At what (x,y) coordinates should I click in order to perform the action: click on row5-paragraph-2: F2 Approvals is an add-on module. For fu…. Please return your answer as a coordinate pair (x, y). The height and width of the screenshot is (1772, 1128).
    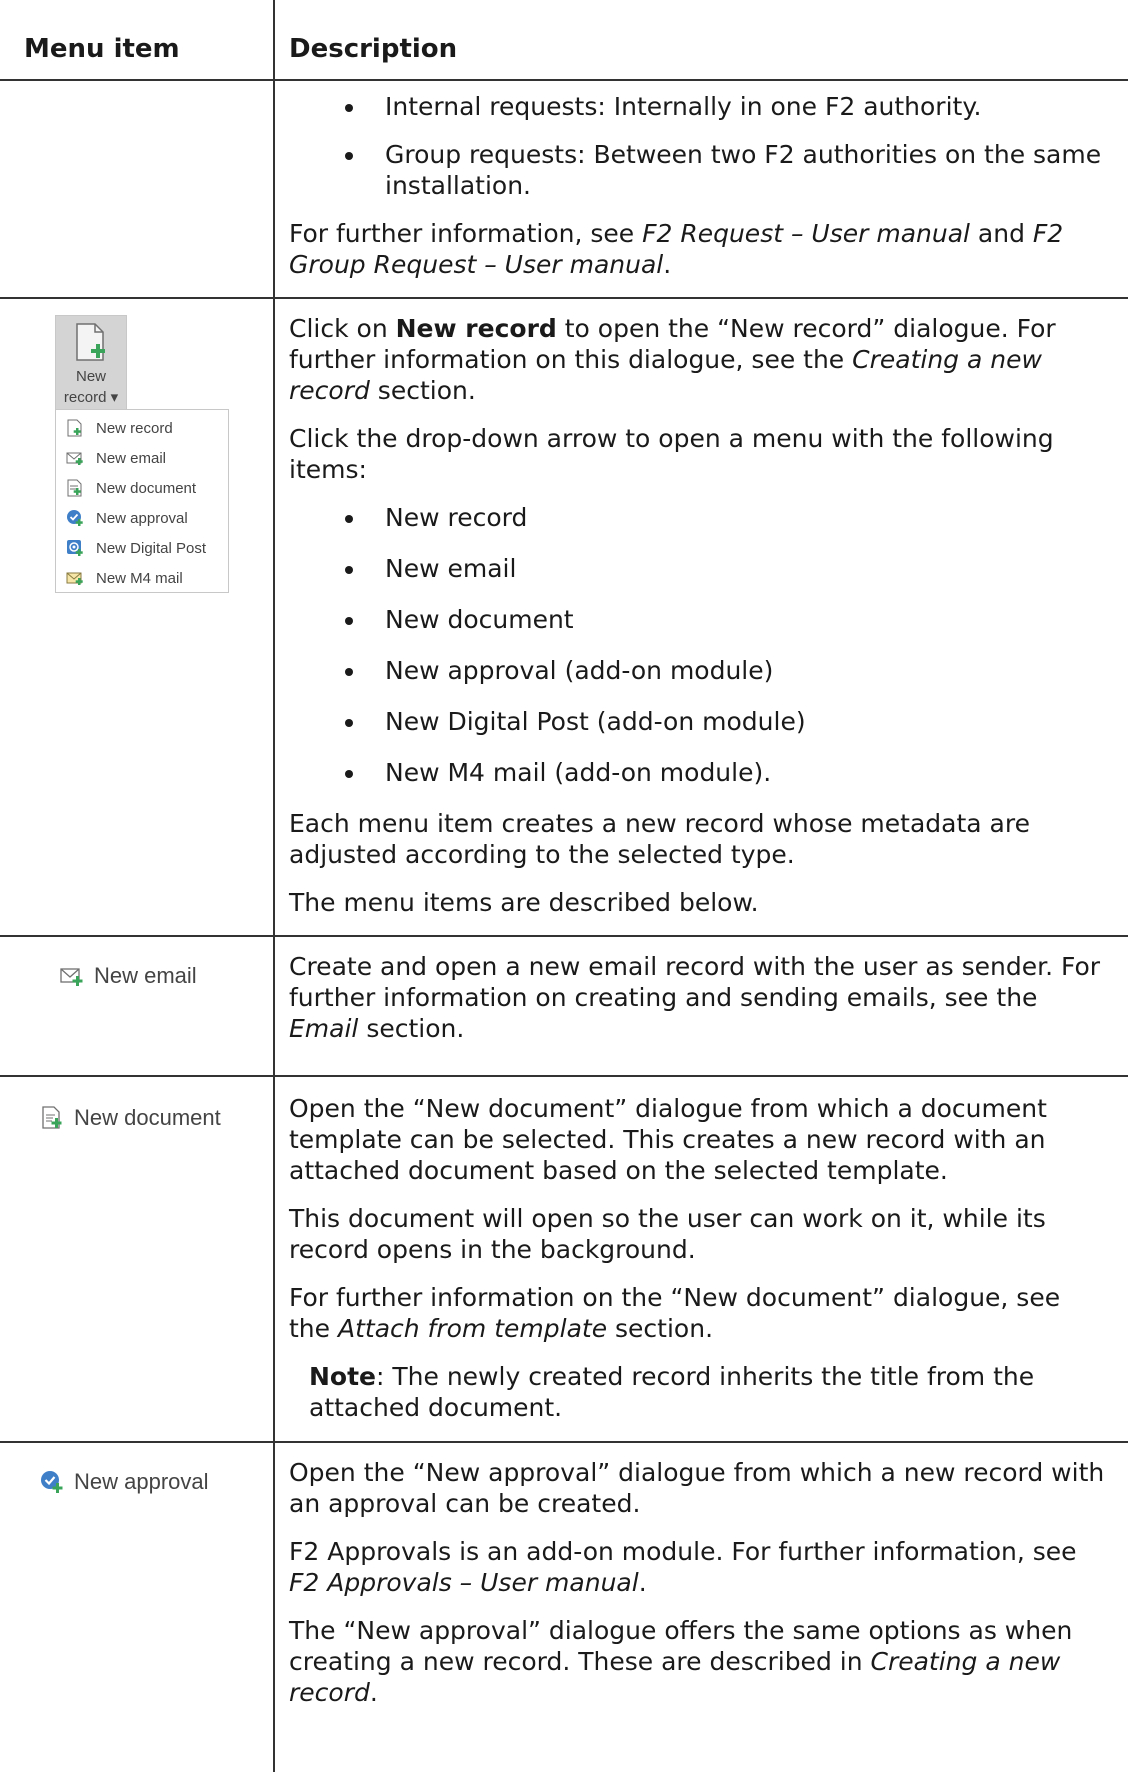
    Looking at the image, I should click on (683, 1567).